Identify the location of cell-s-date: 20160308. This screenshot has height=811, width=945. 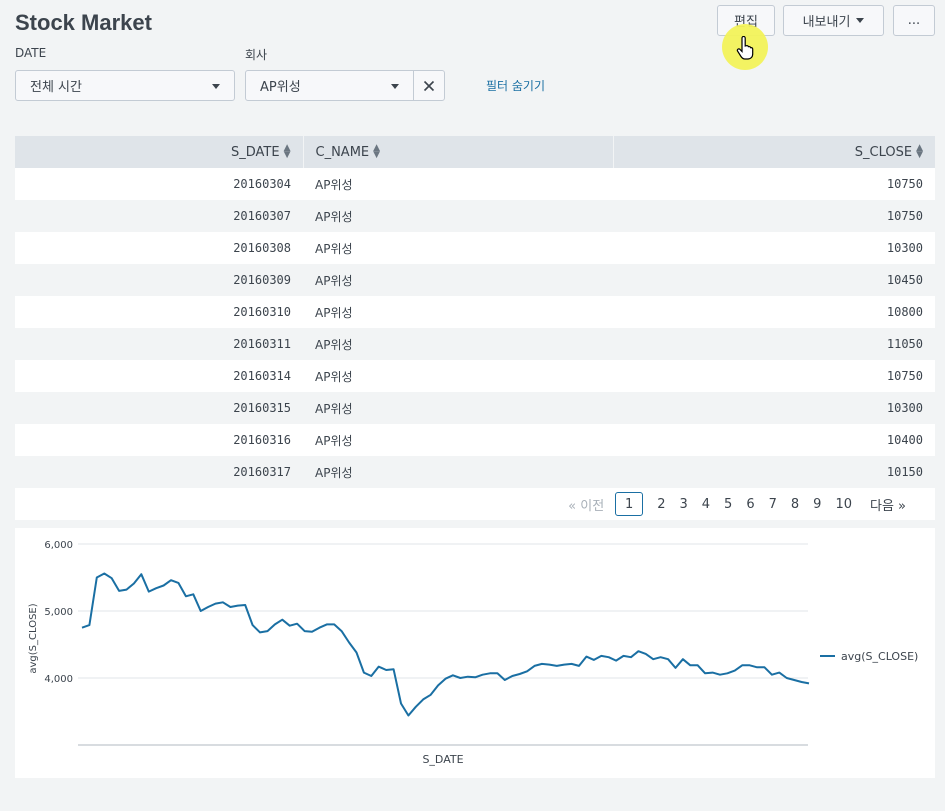
(159, 248).